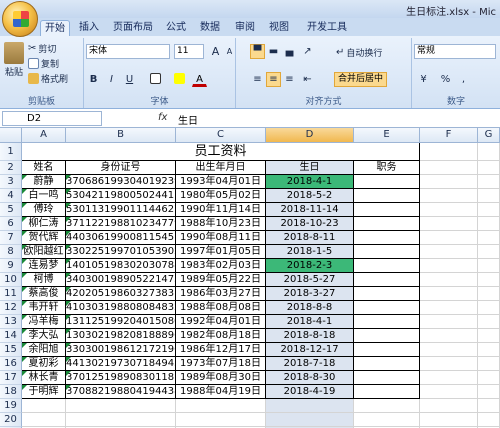  I want to click on row-header-1: 1, so click(11, 152).